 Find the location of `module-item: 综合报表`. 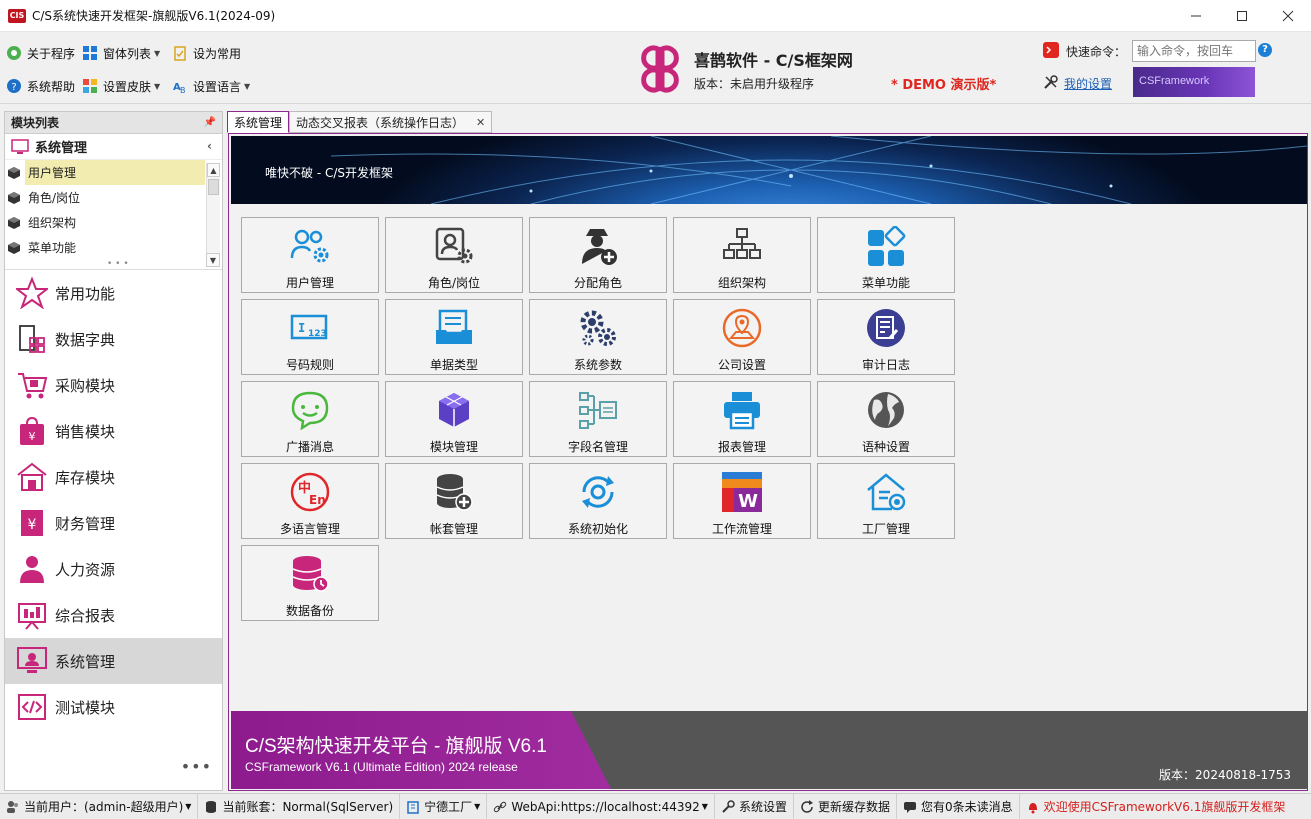

module-item: 综合报表 is located at coordinates (113, 615).